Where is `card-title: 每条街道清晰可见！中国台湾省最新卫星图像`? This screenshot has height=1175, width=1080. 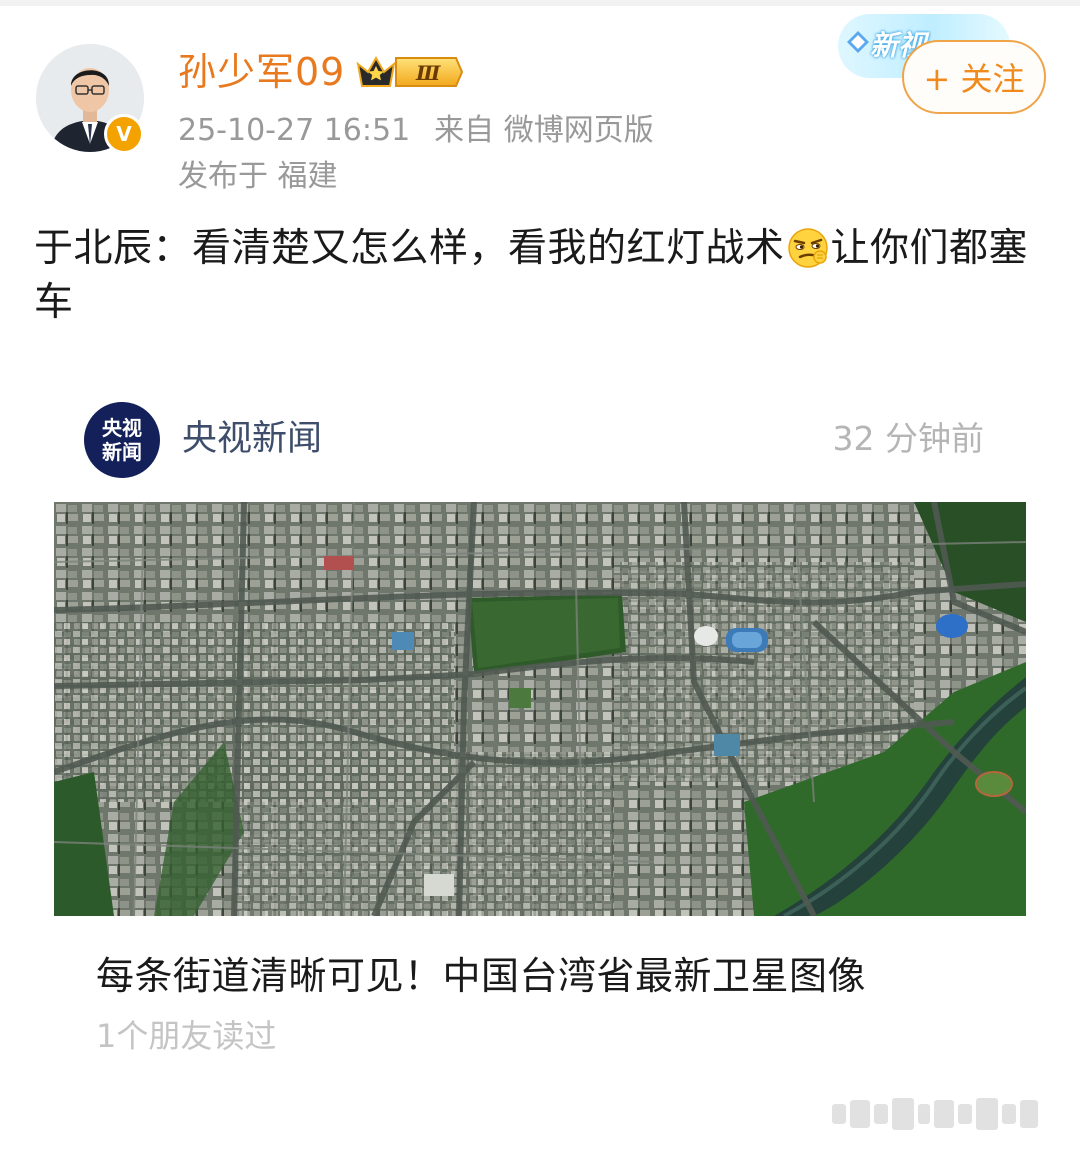 card-title: 每条街道清晰可见！中国台湾省最新卫星图像 is located at coordinates (481, 976).